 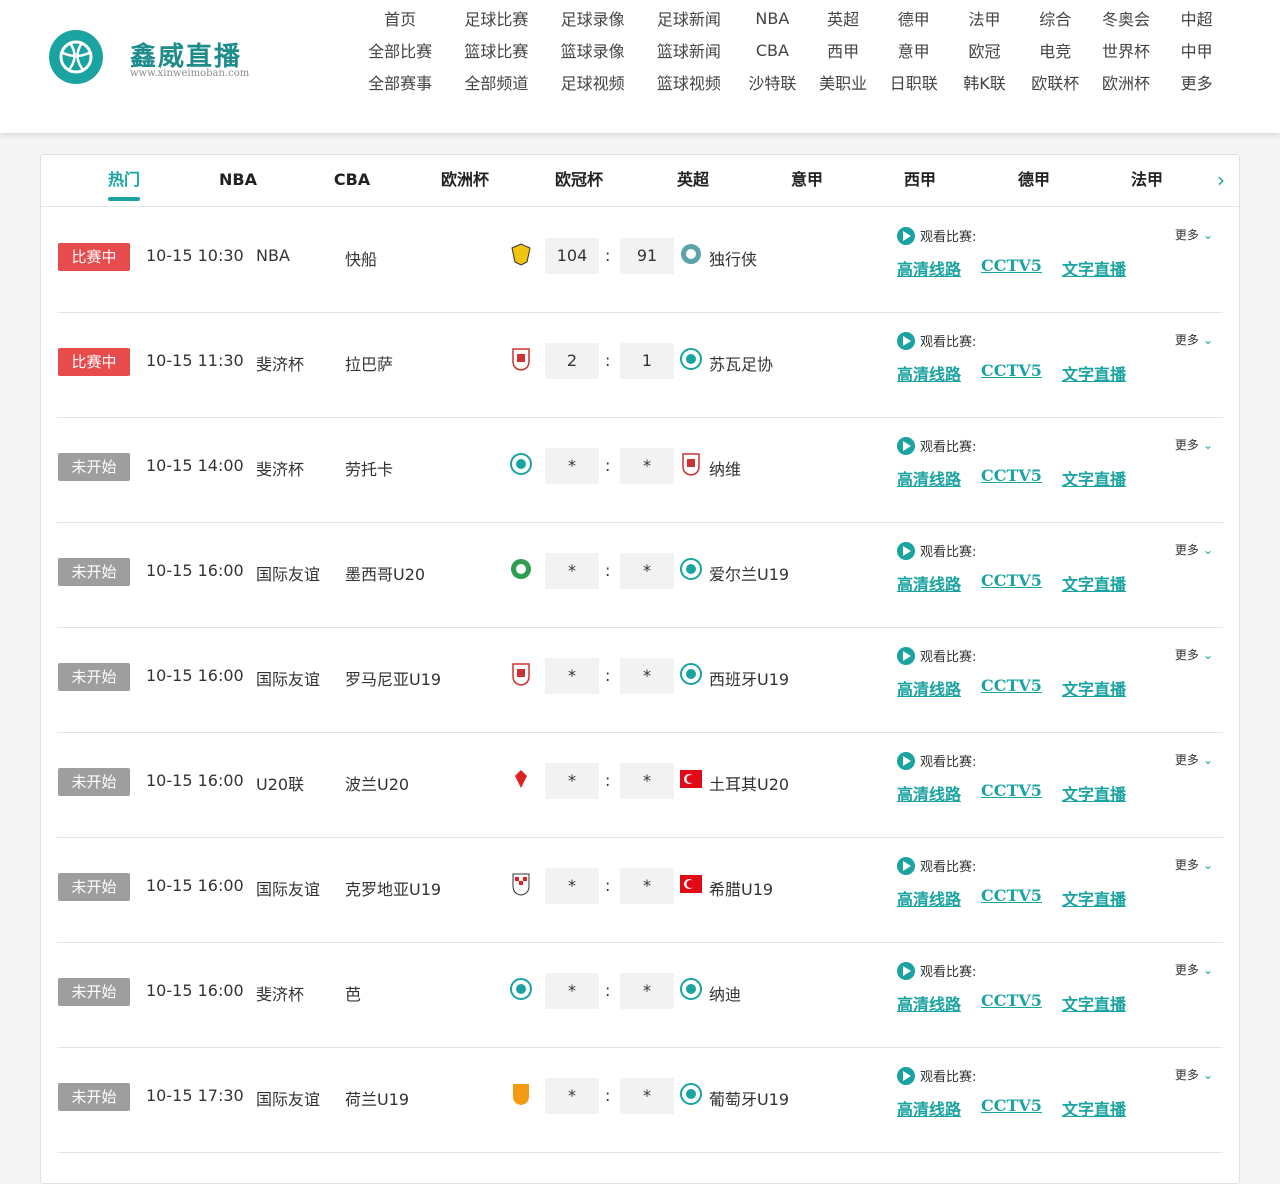 I want to click on nav-link: 德甲, so click(x=913, y=18).